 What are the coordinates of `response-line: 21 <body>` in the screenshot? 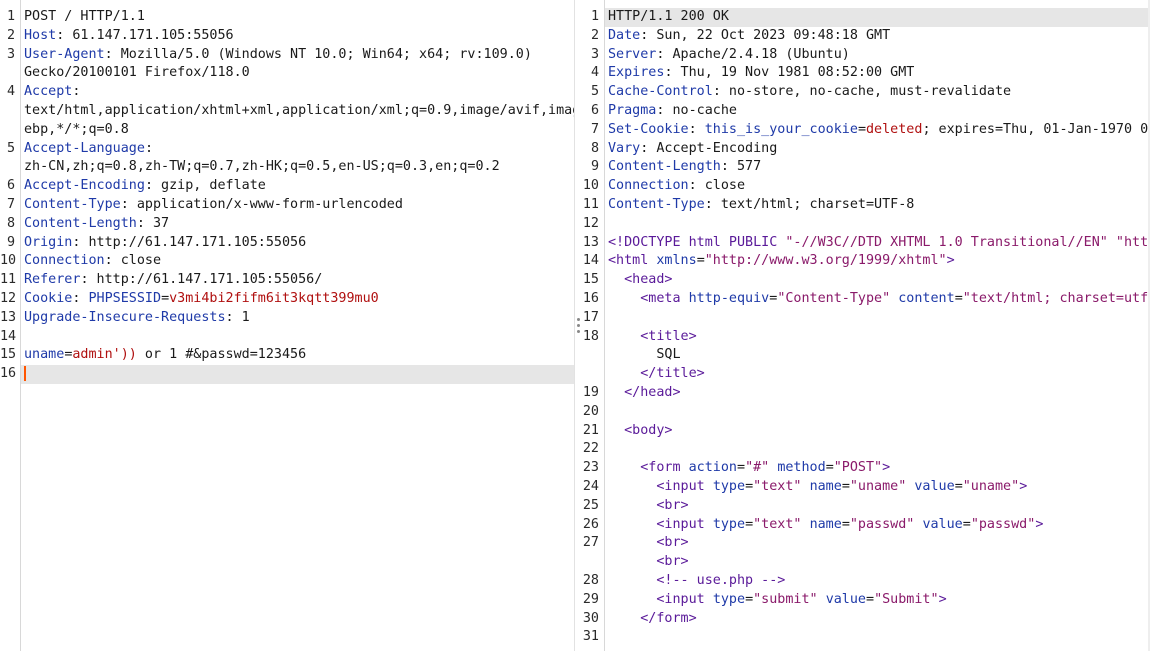 It's located at (866, 431).